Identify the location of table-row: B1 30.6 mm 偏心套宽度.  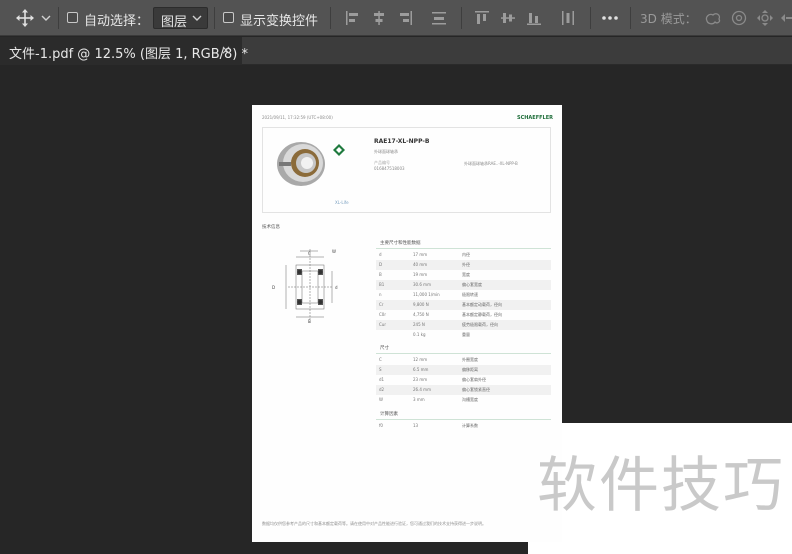
(463, 285).